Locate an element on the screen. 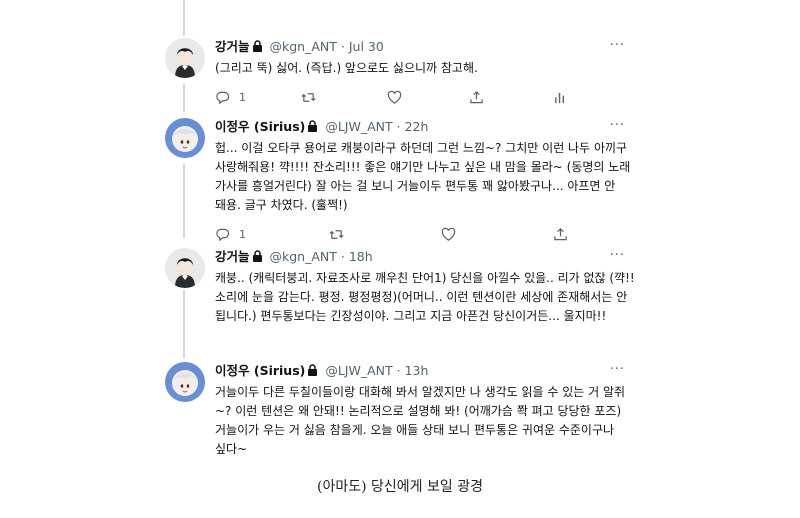 The image size is (800, 518). timestamp: Jul 30 is located at coordinates (366, 46).